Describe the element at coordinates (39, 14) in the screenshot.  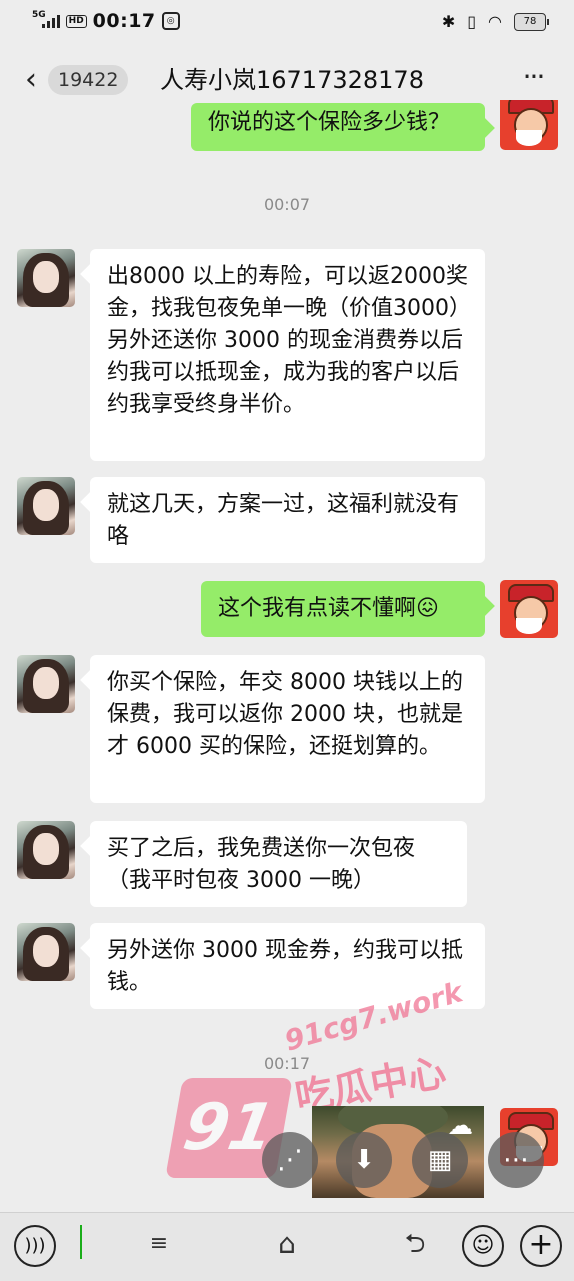
I see `network-label: 5G` at that location.